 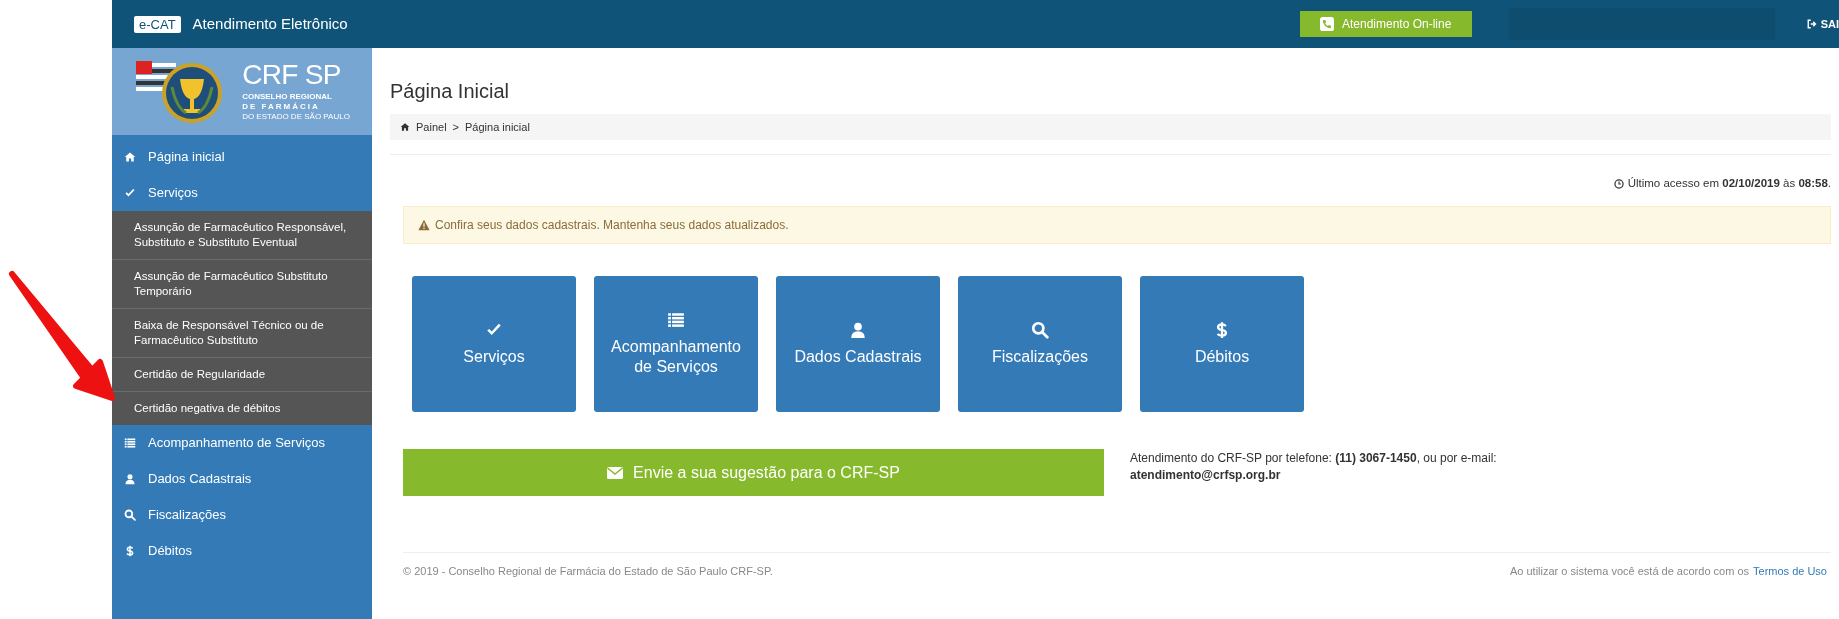 What do you see at coordinates (1618, 183) in the screenshot?
I see `clock-icon` at bounding box center [1618, 183].